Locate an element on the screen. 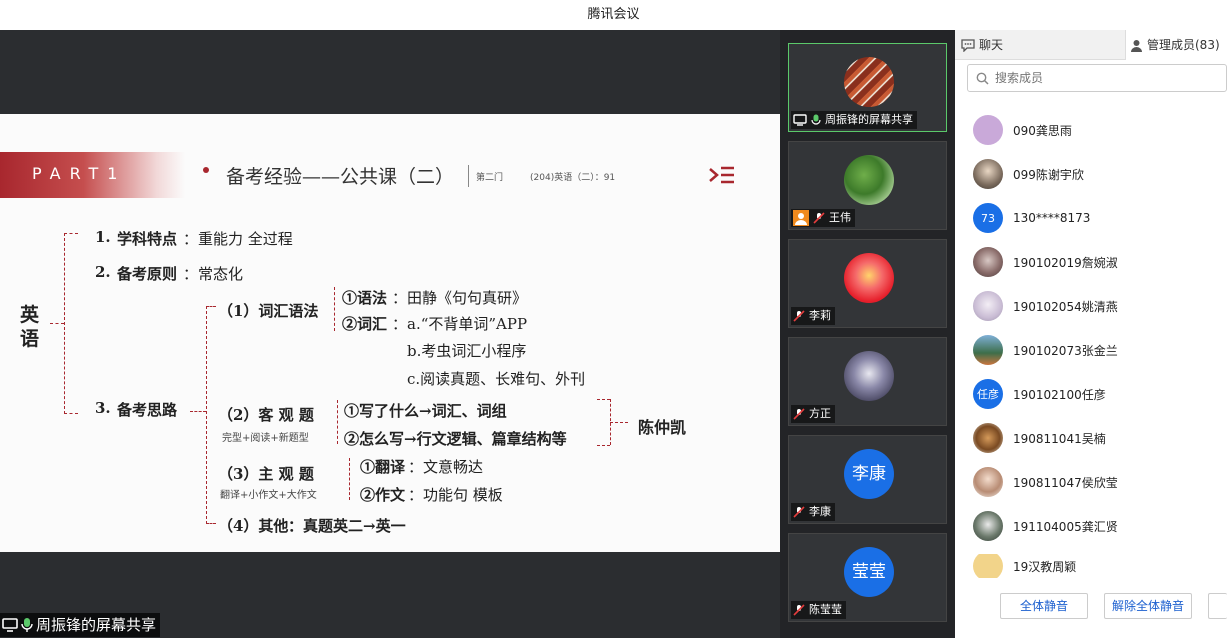 The height and width of the screenshot is (638, 1227). item3-label: 备考思路 is located at coordinates (147, 410).